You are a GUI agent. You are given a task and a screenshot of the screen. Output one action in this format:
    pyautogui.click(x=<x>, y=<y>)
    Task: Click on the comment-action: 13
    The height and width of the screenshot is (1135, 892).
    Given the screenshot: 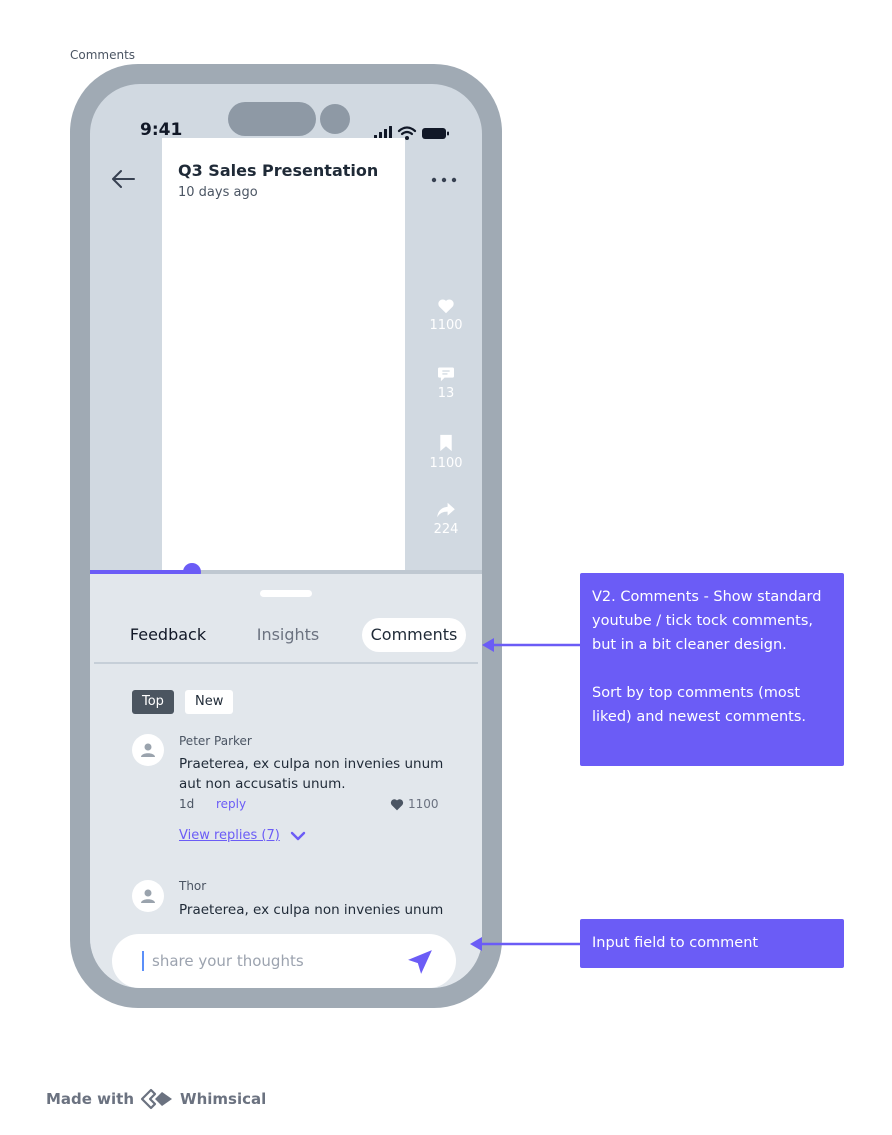 What is the action you would take?
    pyautogui.click(x=446, y=383)
    